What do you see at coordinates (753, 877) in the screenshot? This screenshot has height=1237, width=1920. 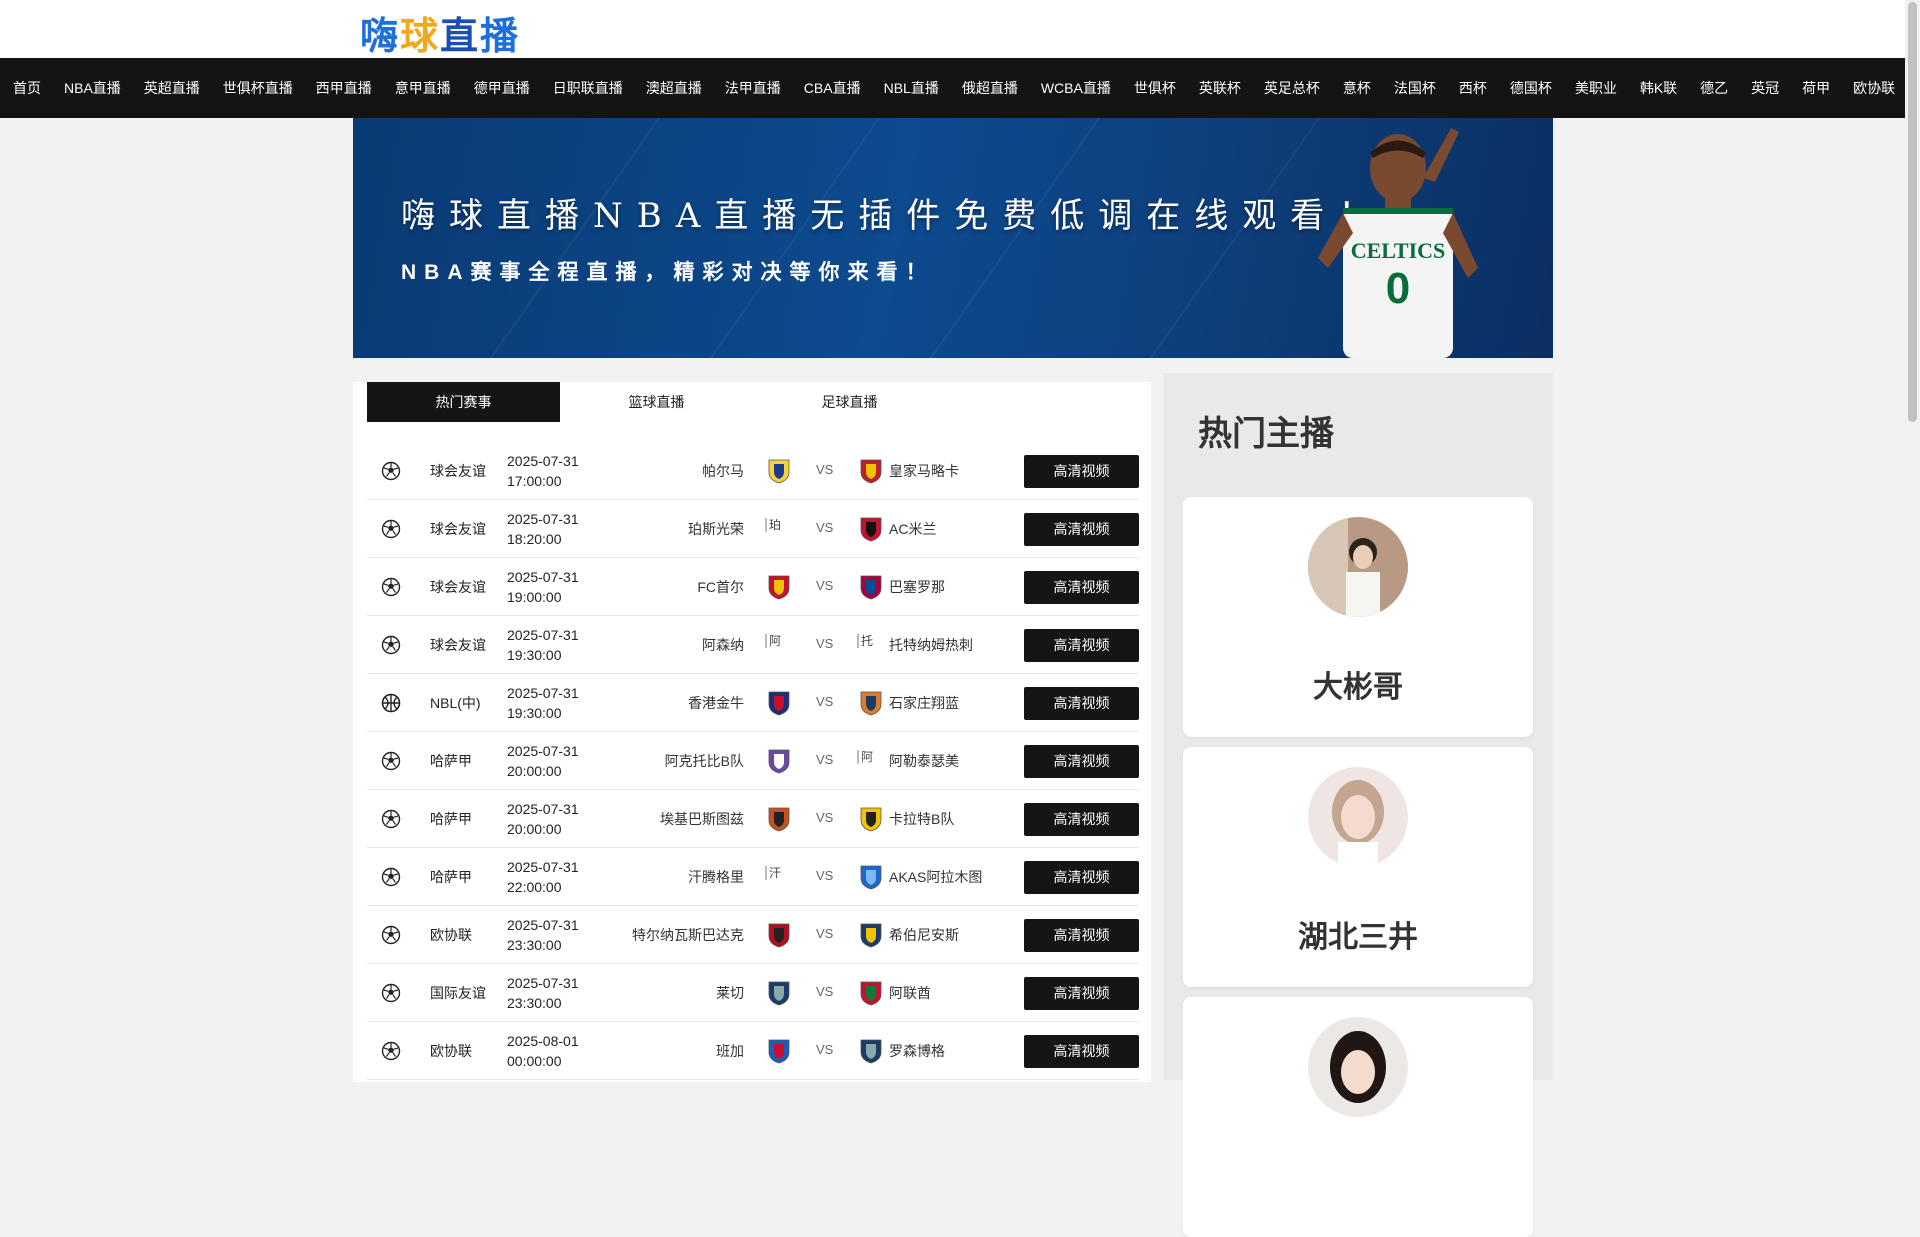 I see `match-row: 哈萨甲 2025-07-31 22:00:00 汗腾格里 汗 VS AKAS阿拉木图 高清视频` at bounding box center [753, 877].